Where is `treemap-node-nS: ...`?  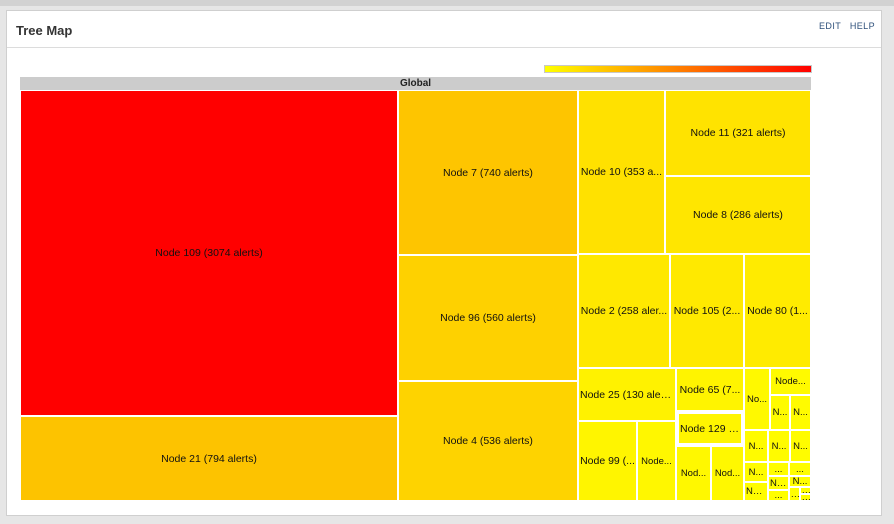 treemap-node-nS: ... is located at coordinates (805, 490).